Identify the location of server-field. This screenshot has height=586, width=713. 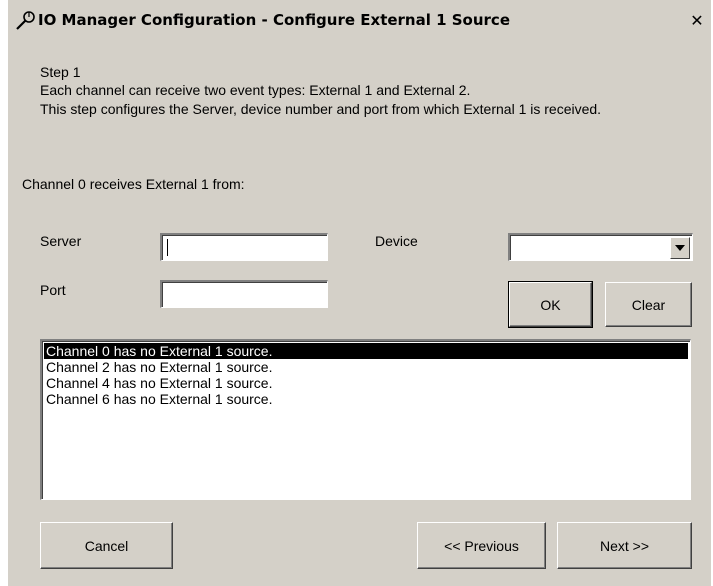
(244, 247).